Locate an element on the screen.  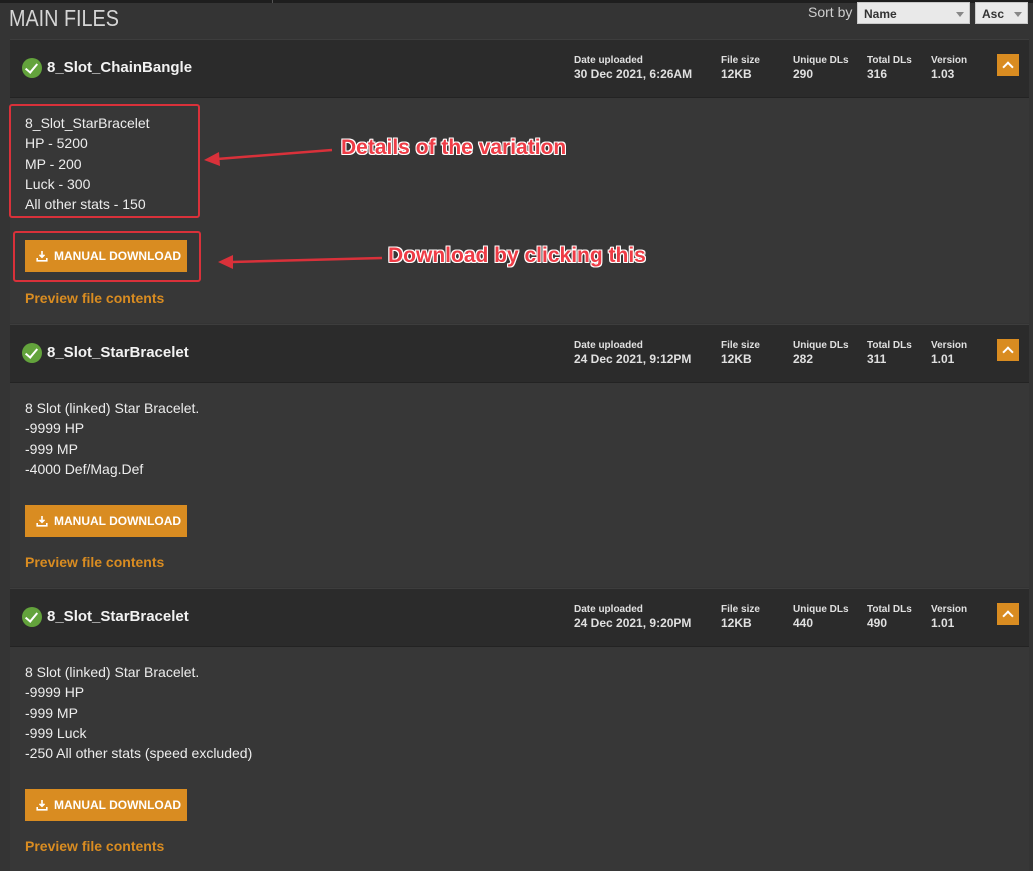
stat-total: Total DLs 490 is located at coordinates (889, 617).